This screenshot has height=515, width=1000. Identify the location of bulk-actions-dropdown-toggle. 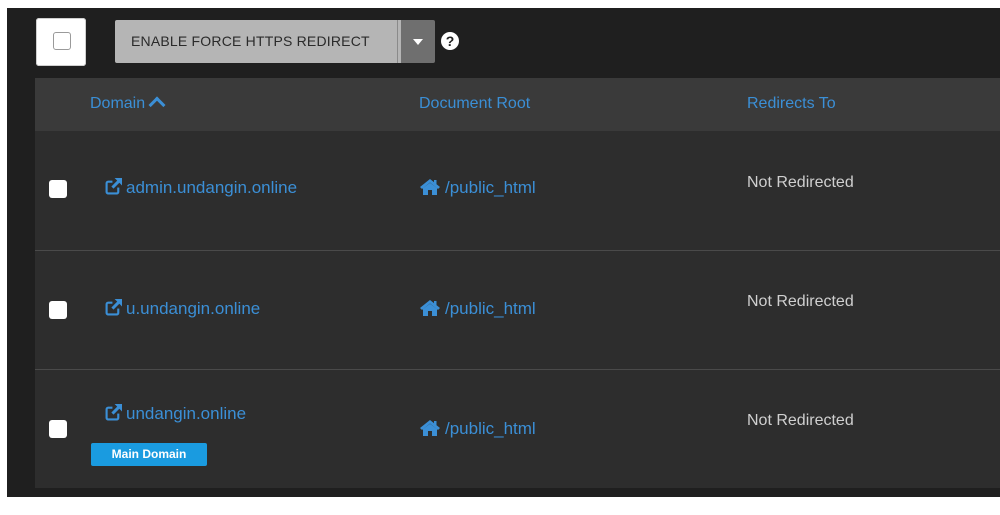
(418, 41).